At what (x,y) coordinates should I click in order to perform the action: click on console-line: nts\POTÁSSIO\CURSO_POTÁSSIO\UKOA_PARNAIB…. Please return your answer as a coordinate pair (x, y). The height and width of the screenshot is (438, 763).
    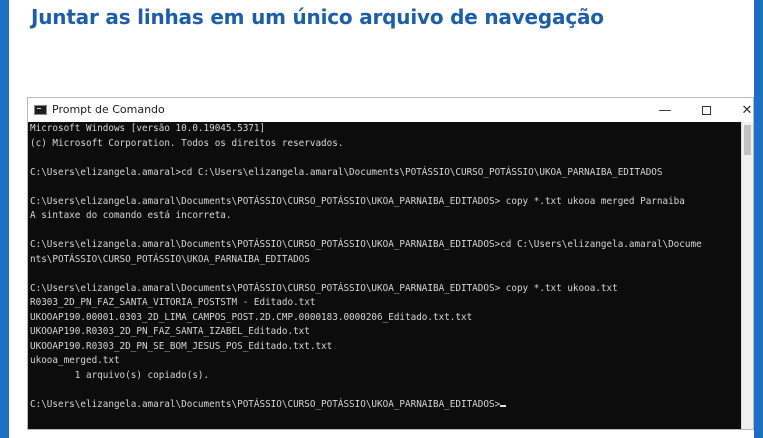
    Looking at the image, I should click on (170, 259).